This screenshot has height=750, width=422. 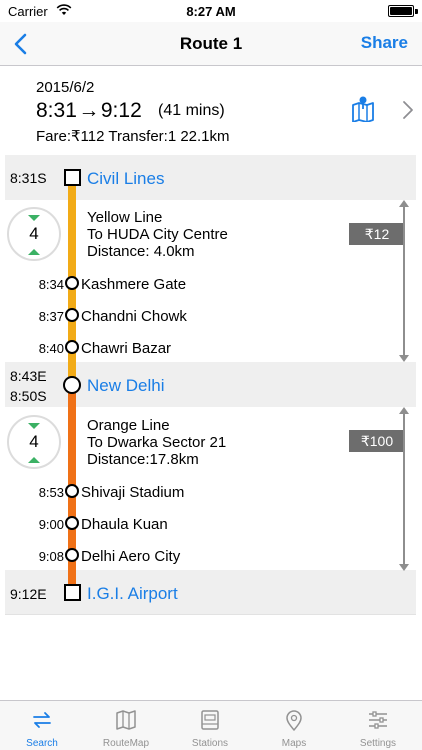 I want to click on stop-name: Delhi Aero City, so click(x=130, y=556).